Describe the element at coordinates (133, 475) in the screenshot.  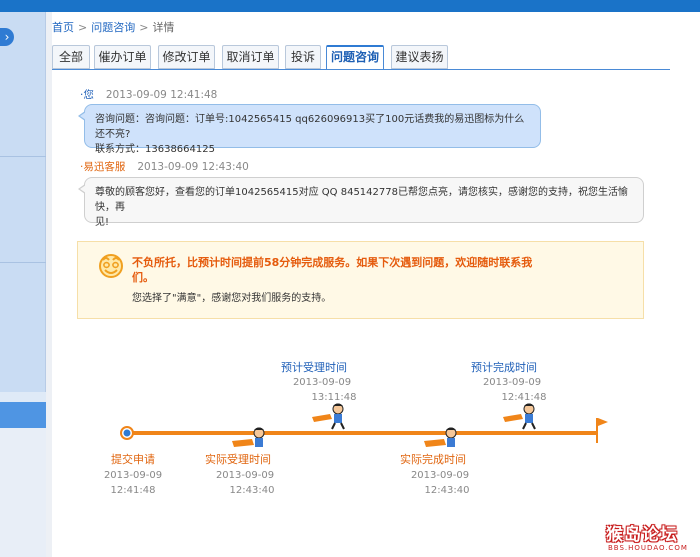
I see `timeline-submit-date: 2013-09-09` at that location.